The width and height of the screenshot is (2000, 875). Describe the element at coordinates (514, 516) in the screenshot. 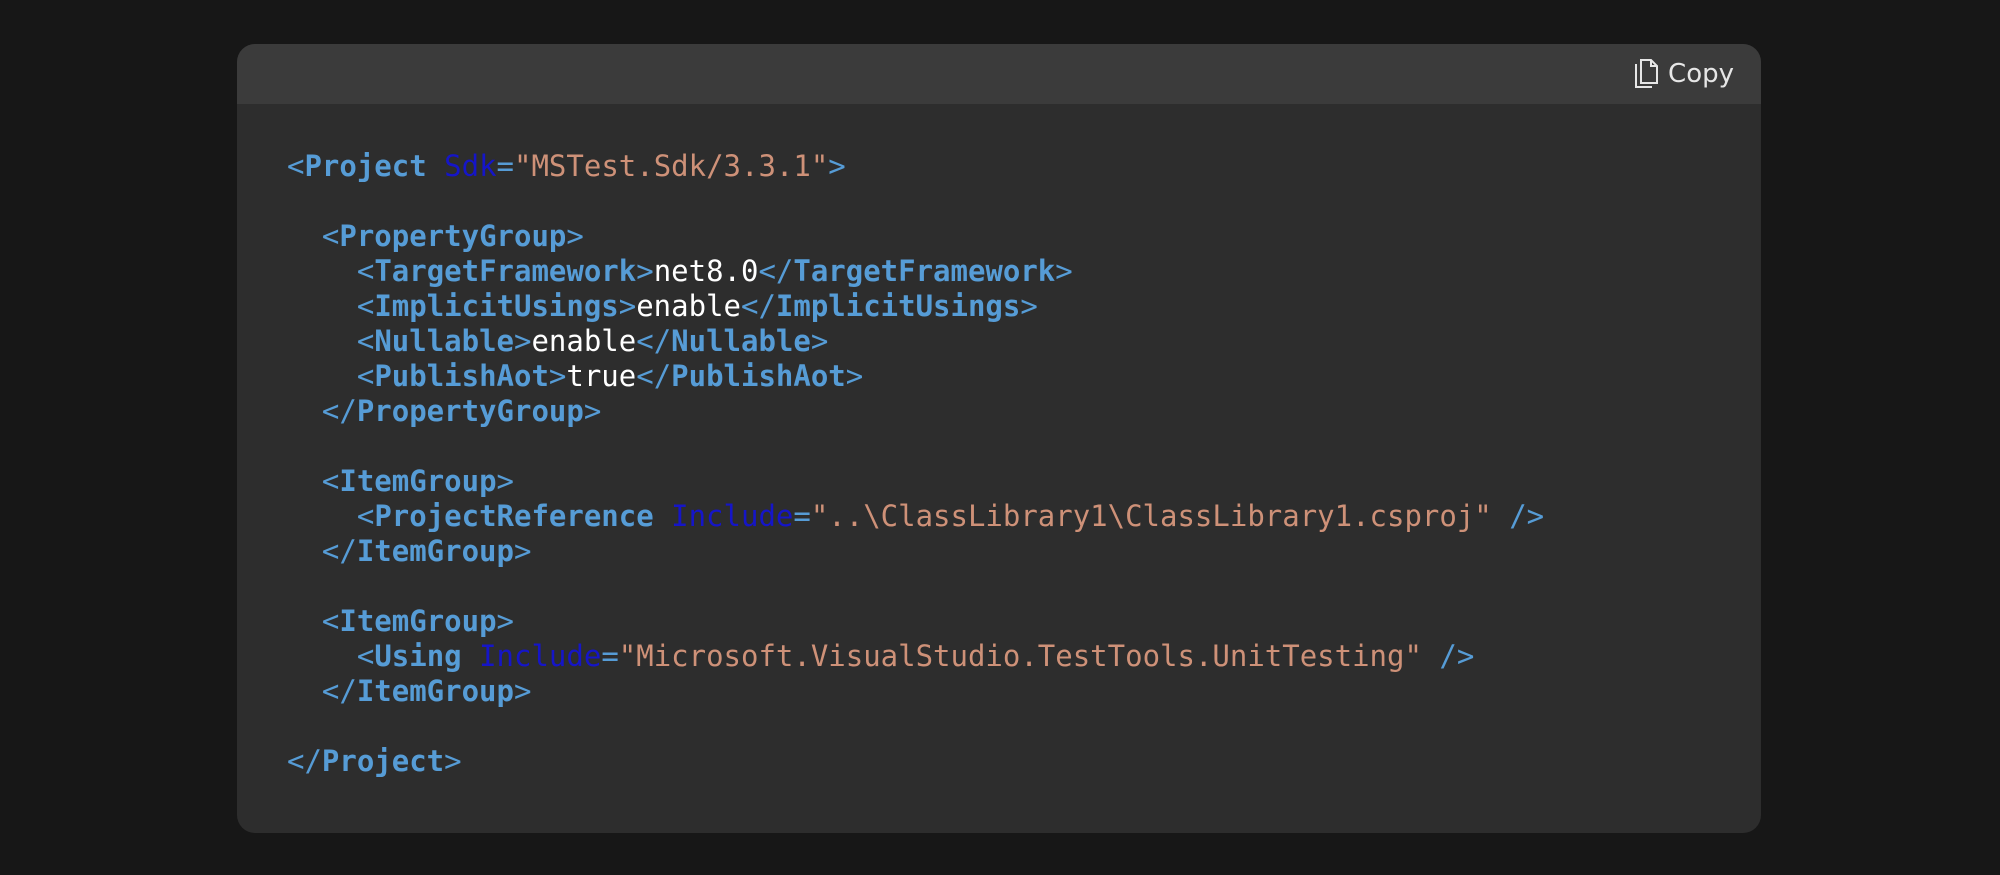

I see `code-token-tag: ProjectReference` at that location.